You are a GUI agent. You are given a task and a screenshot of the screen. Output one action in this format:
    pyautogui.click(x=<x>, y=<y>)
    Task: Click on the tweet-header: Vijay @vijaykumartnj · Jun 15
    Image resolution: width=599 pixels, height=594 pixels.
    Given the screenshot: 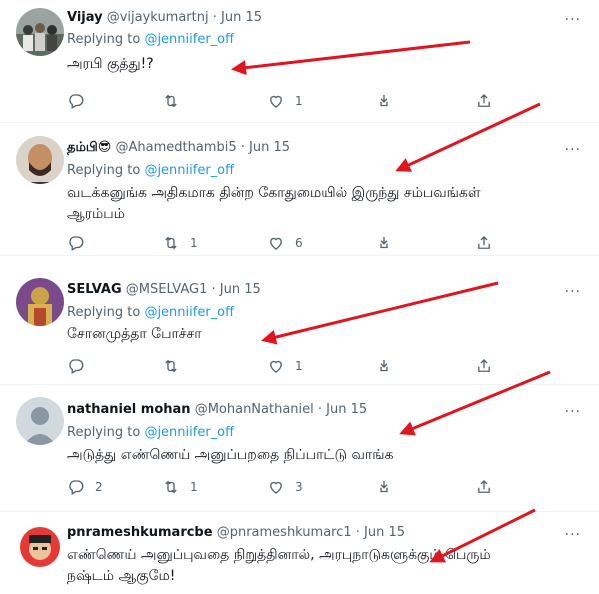 What is the action you would take?
    pyautogui.click(x=164, y=17)
    